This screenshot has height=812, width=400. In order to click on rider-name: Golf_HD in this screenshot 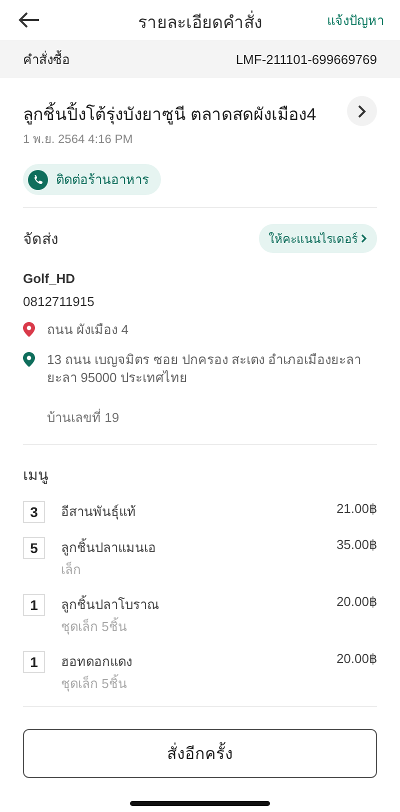, I will do `click(49, 278)`.